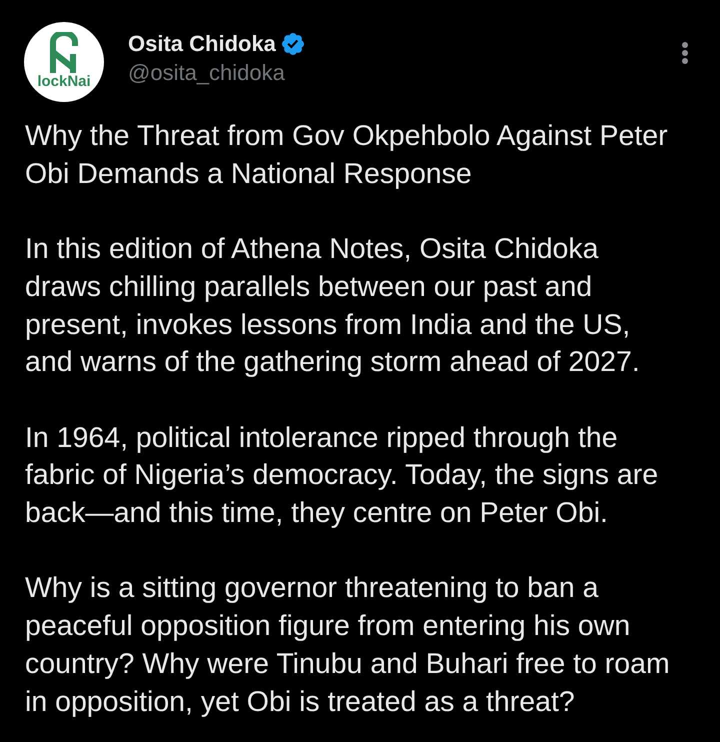 This screenshot has width=720, height=742. I want to click on post-paragraph: In 1964, political intolerance ripped through the fabric of Nigeria’s democracy. Today, the signs are back—and this time, they centre on Peter Obi., so click(342, 475).